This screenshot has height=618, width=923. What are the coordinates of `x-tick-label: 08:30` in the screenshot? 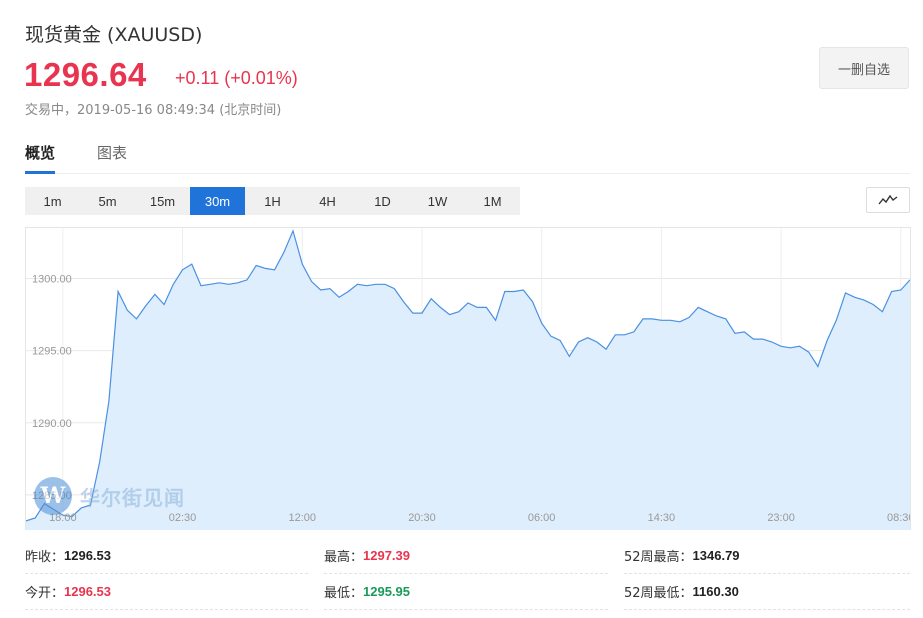 It's located at (899, 518).